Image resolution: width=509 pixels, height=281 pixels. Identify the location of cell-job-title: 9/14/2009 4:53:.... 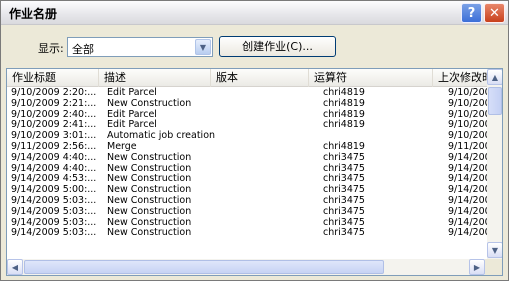
(54, 179).